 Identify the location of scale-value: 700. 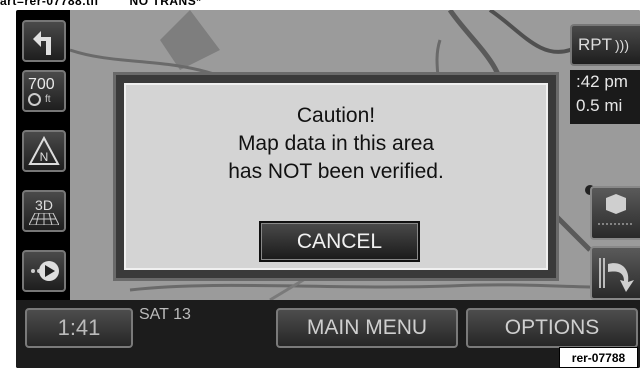
(41, 84).